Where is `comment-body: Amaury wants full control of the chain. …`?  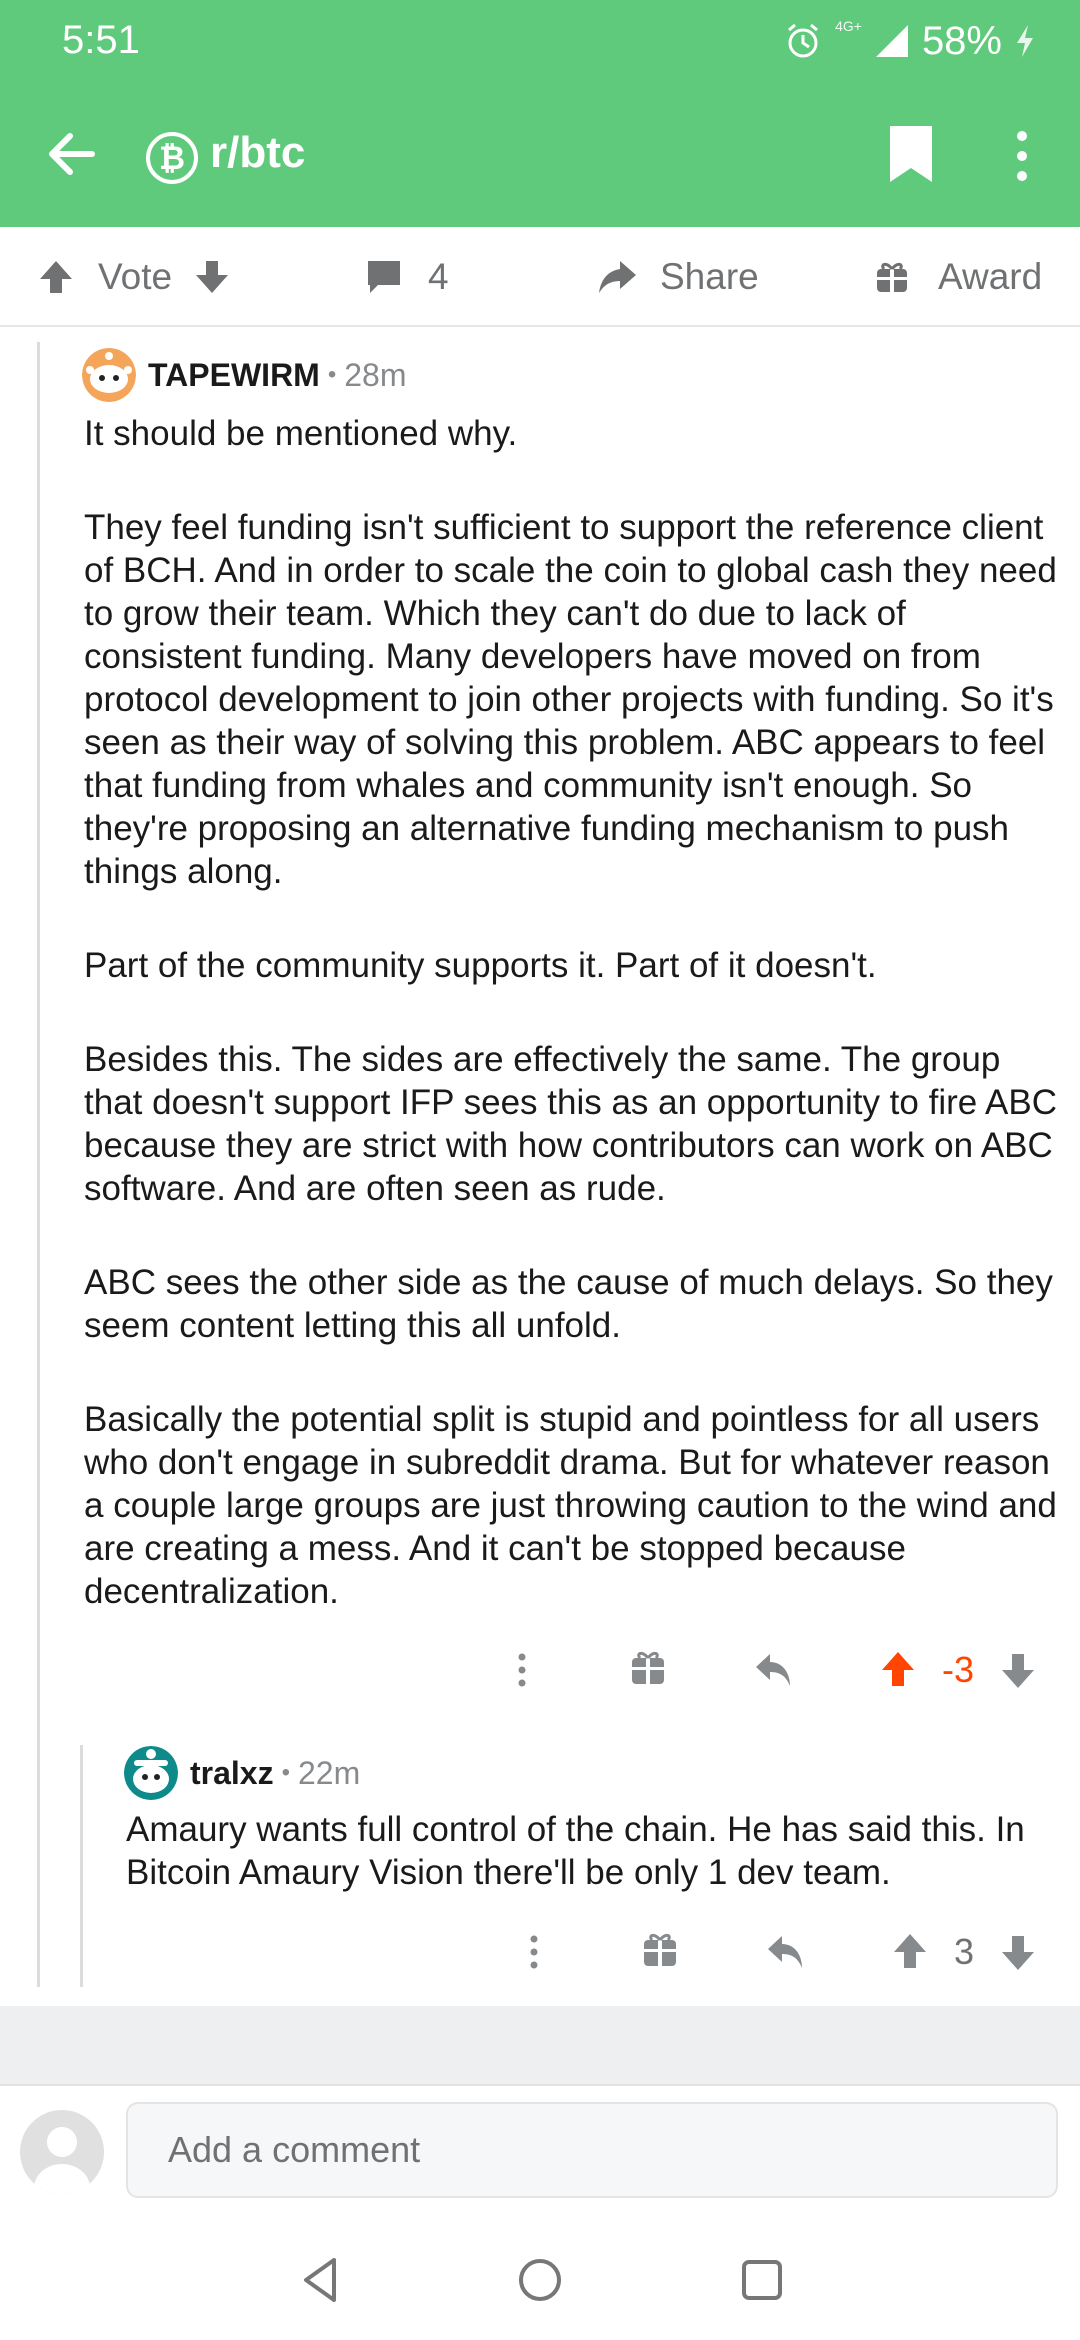
comment-body: Amaury wants full control of the chain. … is located at coordinates (598, 1851).